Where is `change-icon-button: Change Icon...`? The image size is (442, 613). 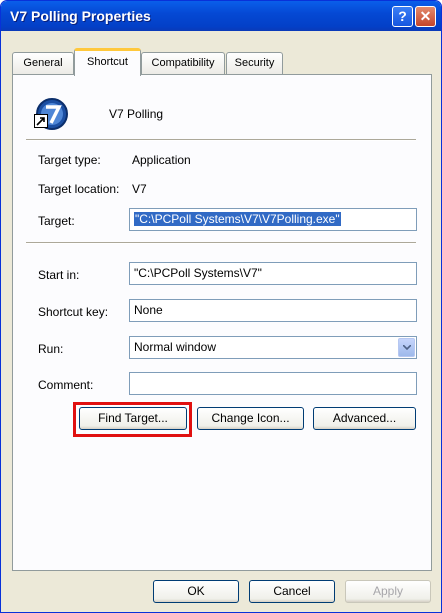
change-icon-button: Change Icon... is located at coordinates (250, 418).